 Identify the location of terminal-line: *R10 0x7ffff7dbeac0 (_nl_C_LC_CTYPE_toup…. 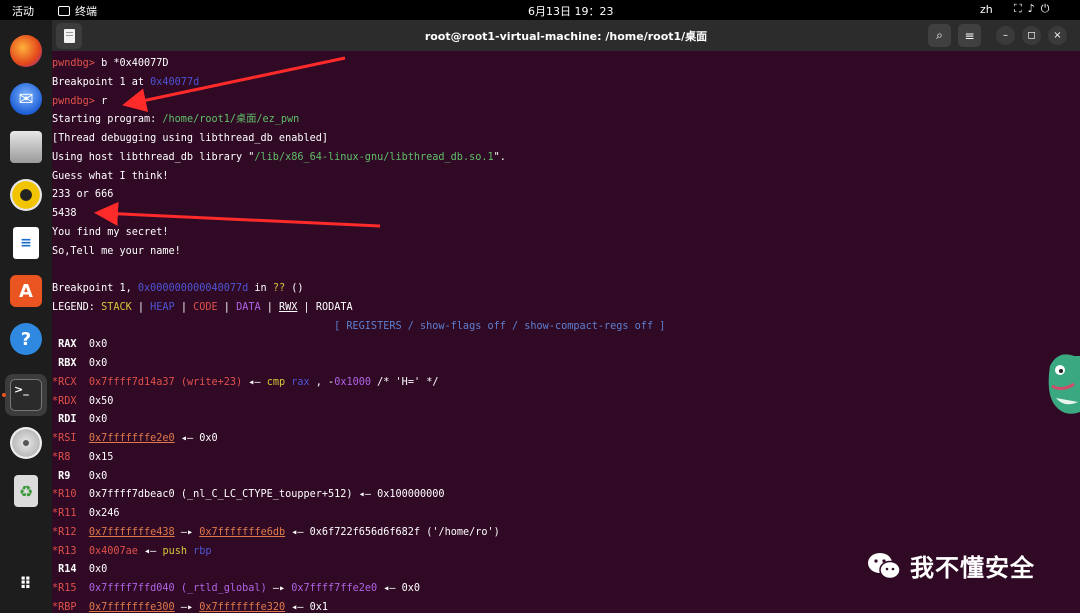
(248, 495).